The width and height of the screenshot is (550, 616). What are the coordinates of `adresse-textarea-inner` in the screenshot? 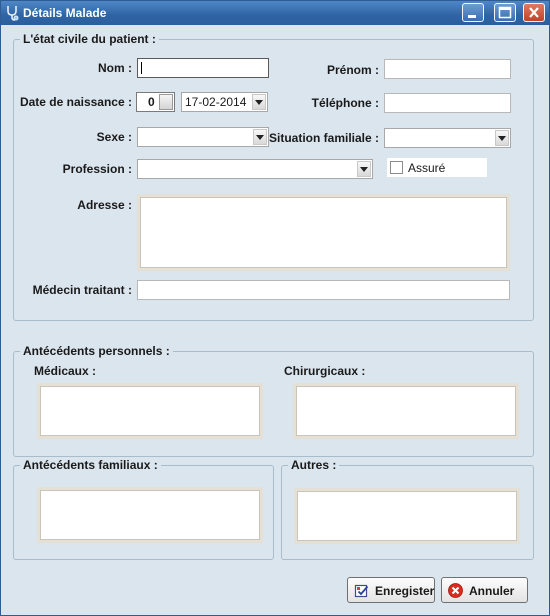 It's located at (323, 232).